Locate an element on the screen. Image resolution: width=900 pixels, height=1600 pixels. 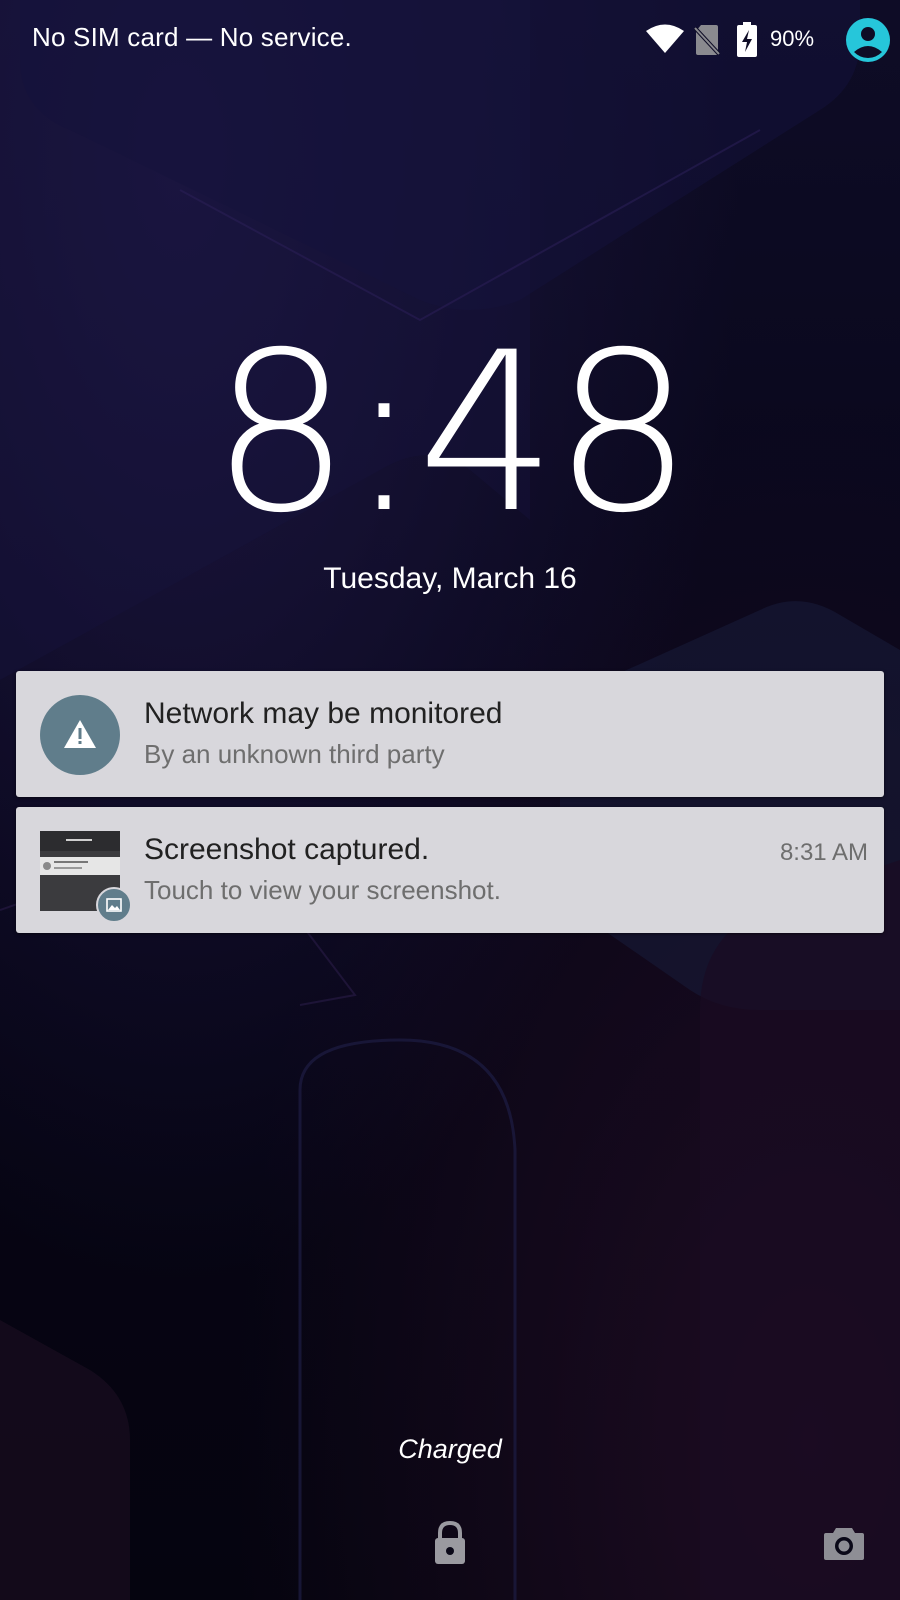
status-icons: 90% is located at coordinates (755, 41).